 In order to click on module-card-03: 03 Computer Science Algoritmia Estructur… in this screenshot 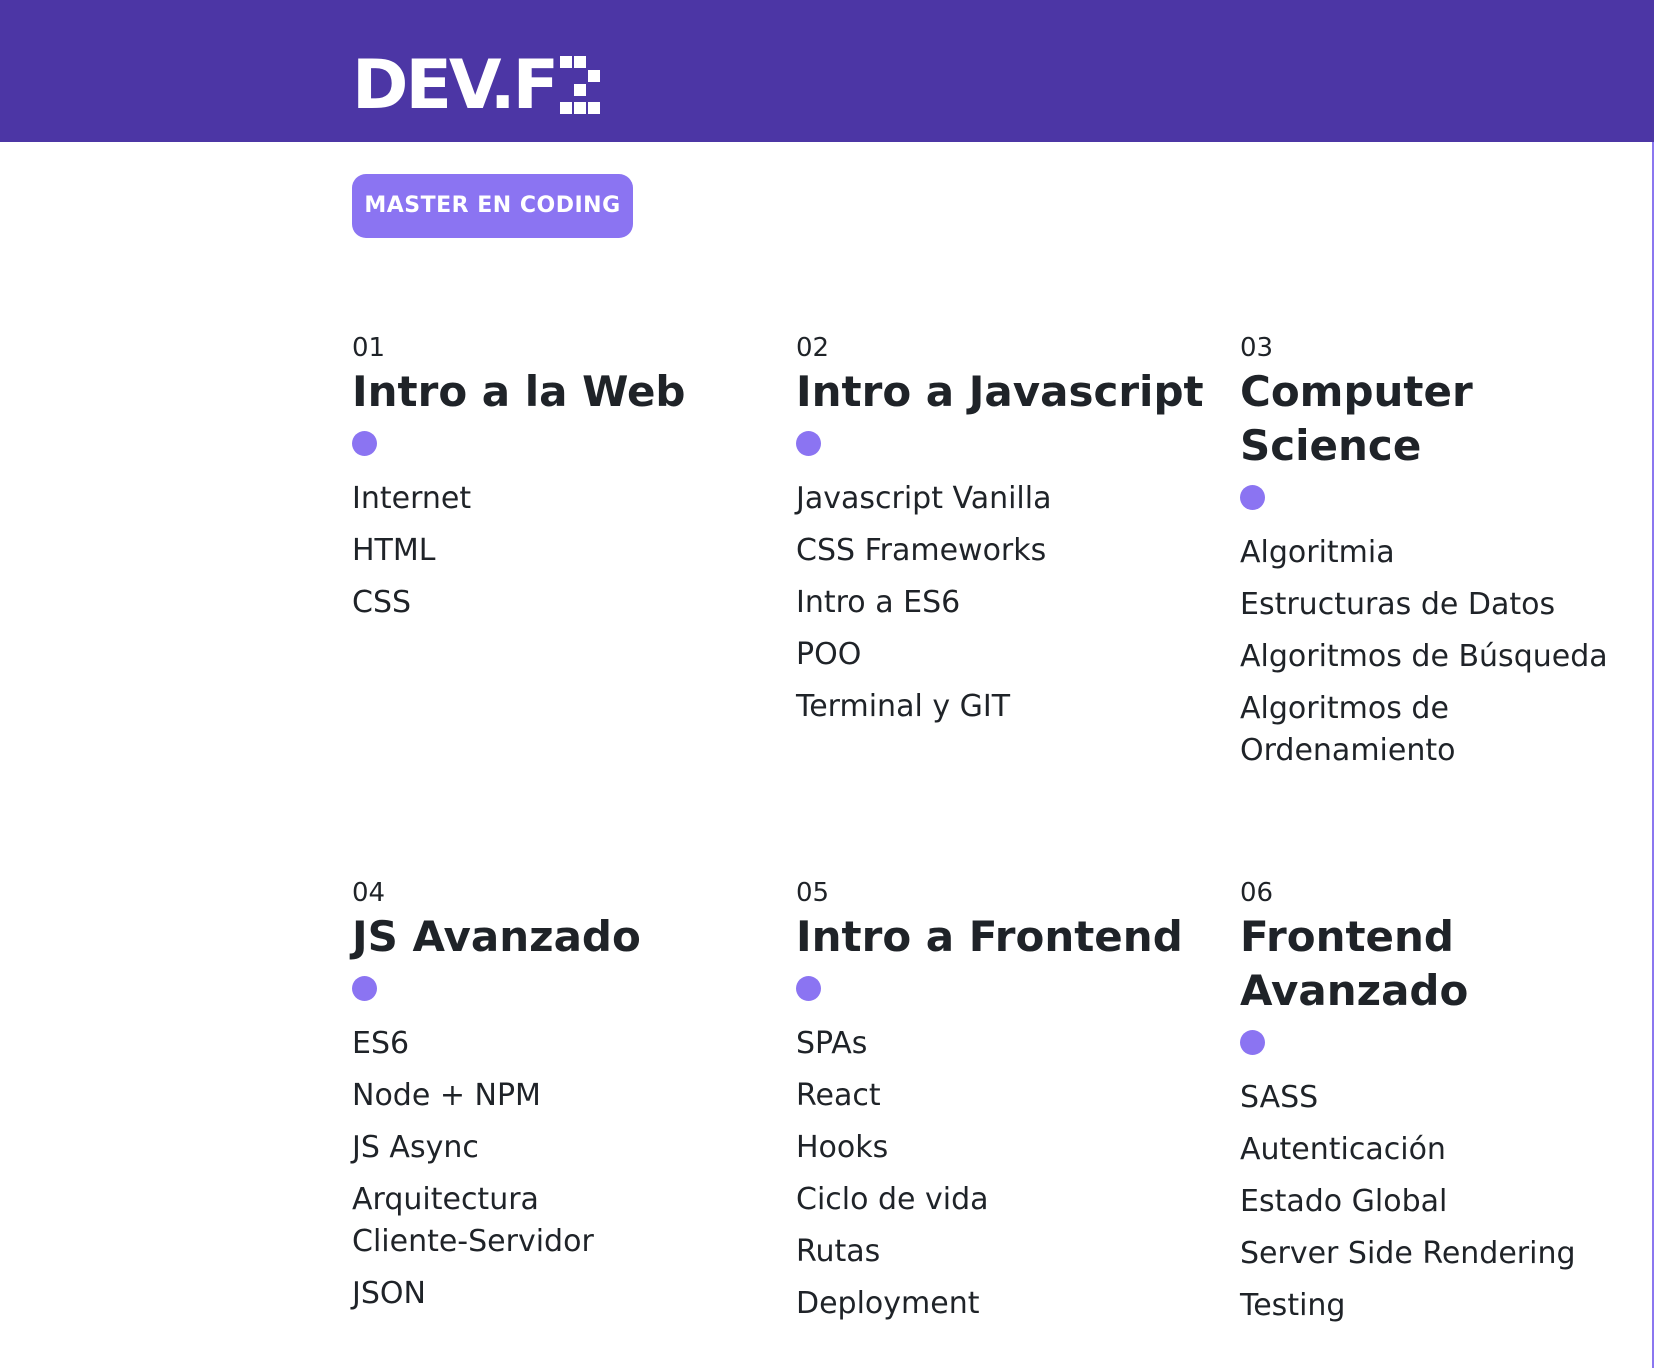, I will do `click(1440, 557)`.